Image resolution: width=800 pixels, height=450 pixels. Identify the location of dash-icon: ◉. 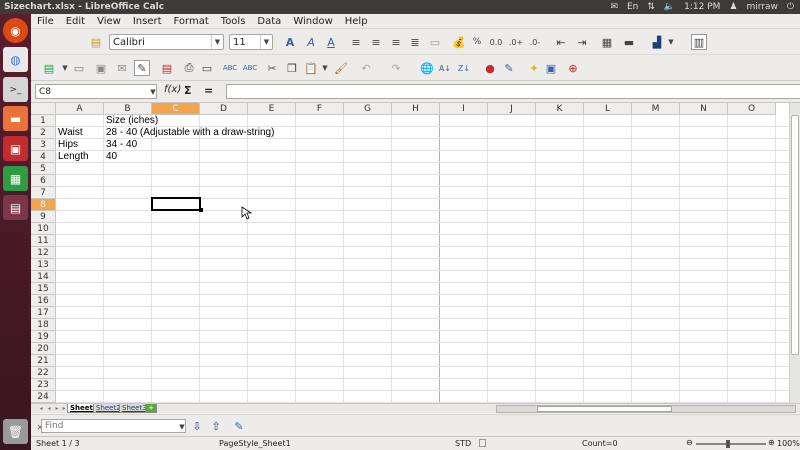
(15, 30).